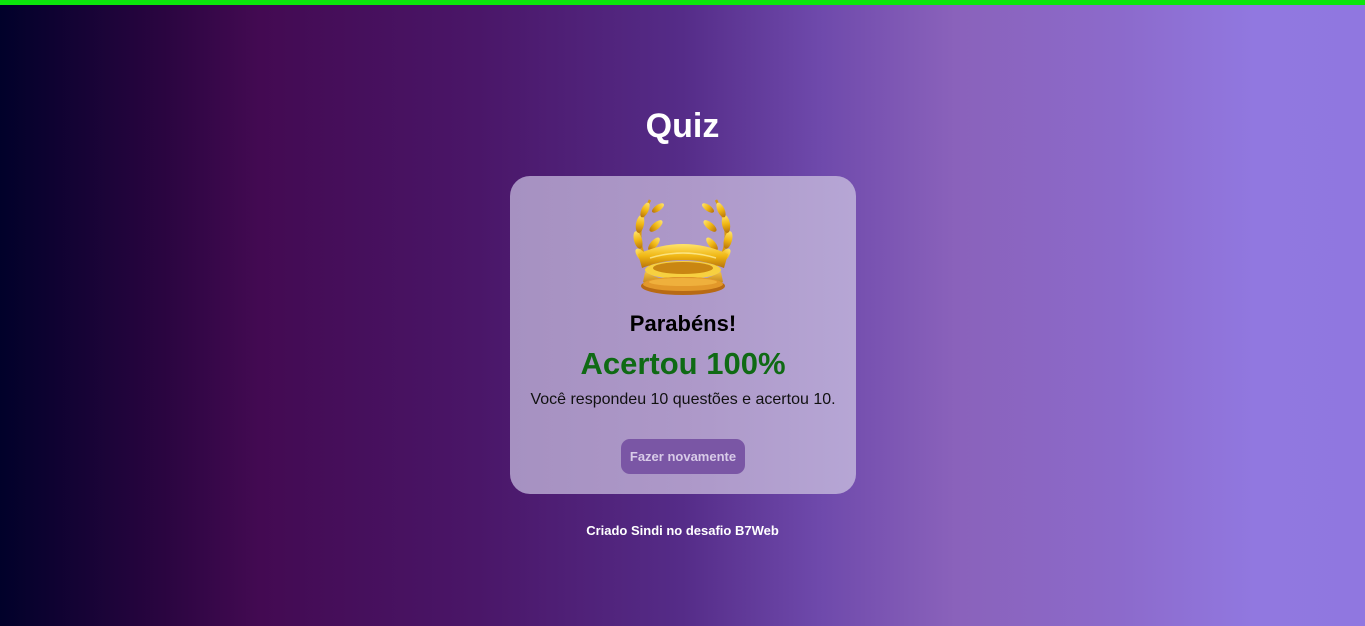 The width and height of the screenshot is (1365, 626). What do you see at coordinates (683, 363) in the screenshot?
I see `score-percent: Acertou 100%` at bounding box center [683, 363].